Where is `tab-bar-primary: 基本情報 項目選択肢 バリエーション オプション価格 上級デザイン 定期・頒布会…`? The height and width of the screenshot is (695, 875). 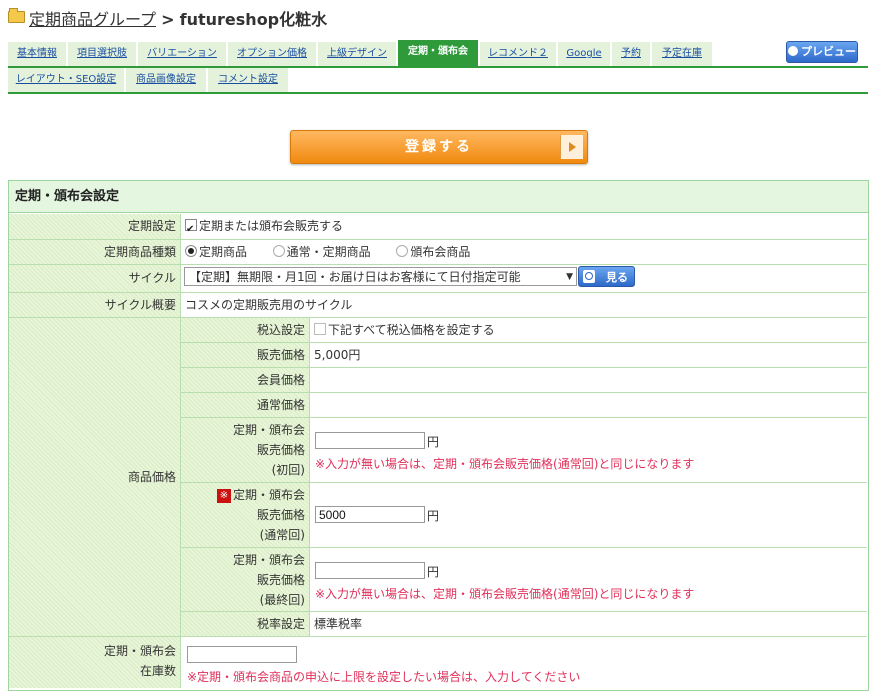
tab-bar-primary: 基本情報 項目選択肢 バリエーション オプション価格 上級デザイン 定期・頒布会… is located at coordinates (438, 54).